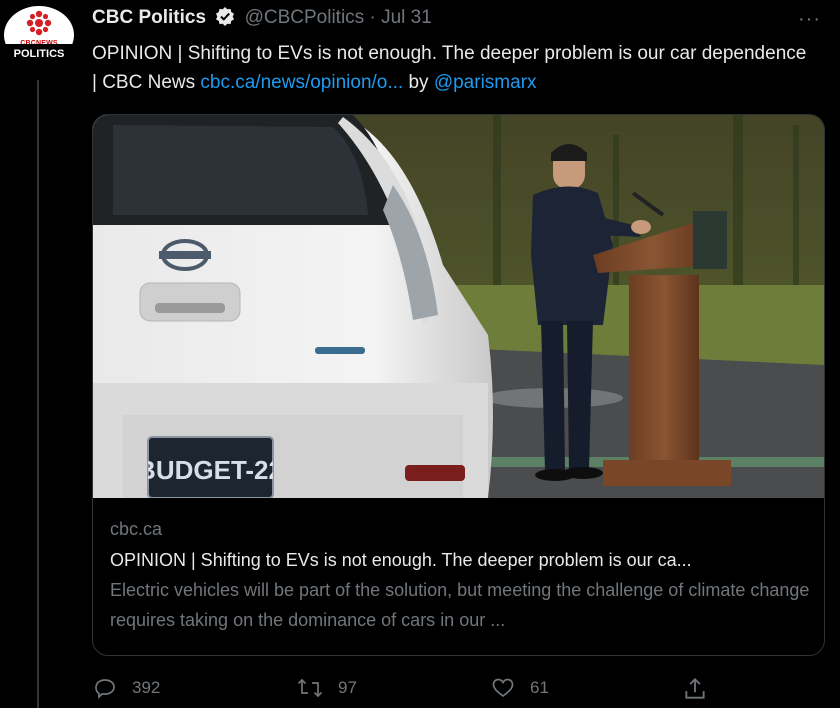  I want to click on tweet-header: CBC Politics @CBCPolitics · Jul 31, so click(262, 19).